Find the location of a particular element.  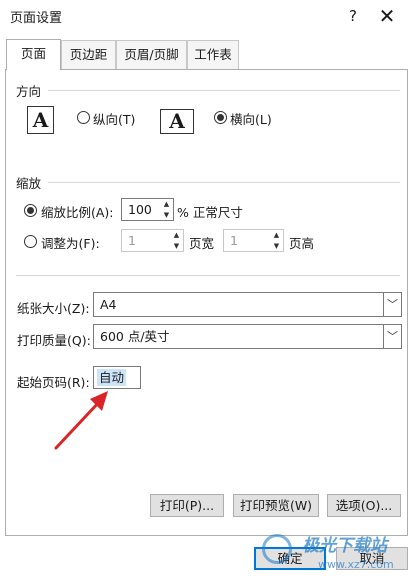

scaling-divider is located at coordinates (224, 182).